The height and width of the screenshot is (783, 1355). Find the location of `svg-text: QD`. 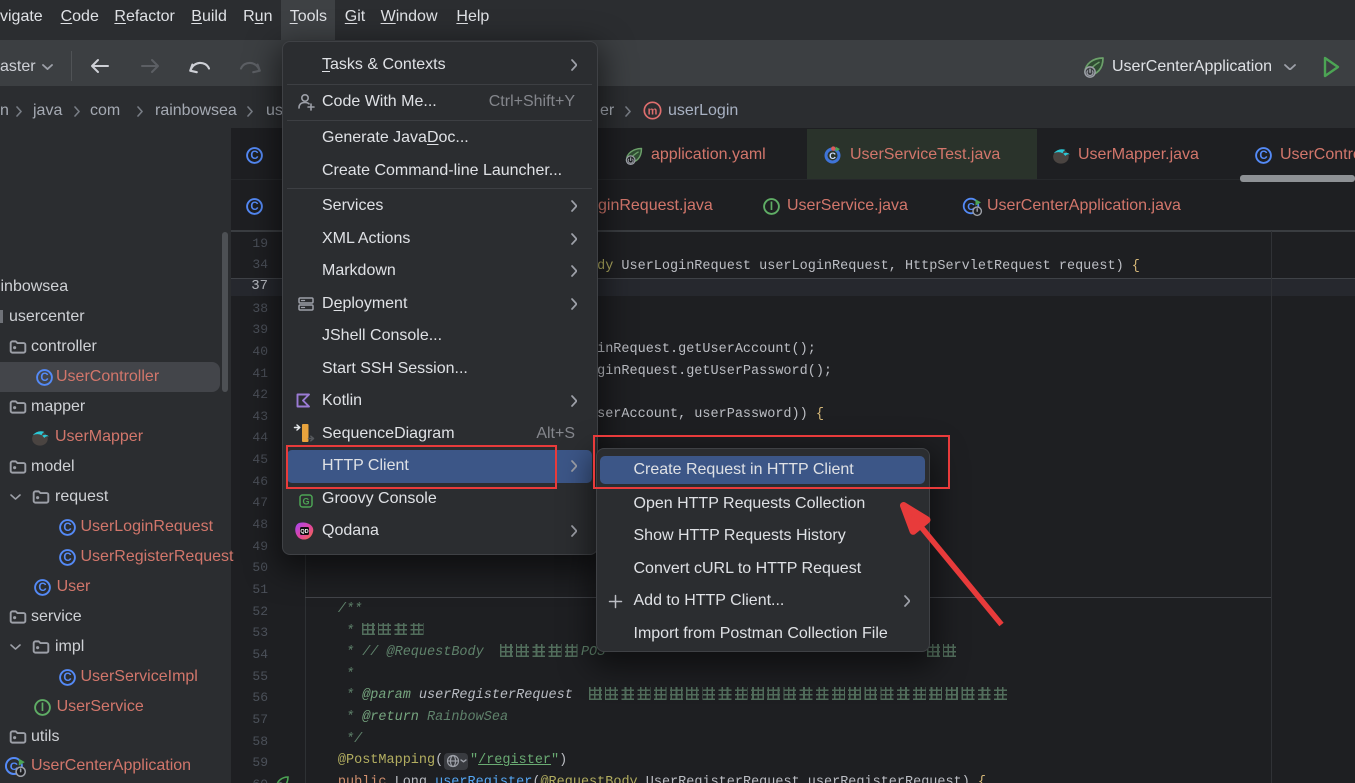

svg-text: QD is located at coordinates (304, 532).